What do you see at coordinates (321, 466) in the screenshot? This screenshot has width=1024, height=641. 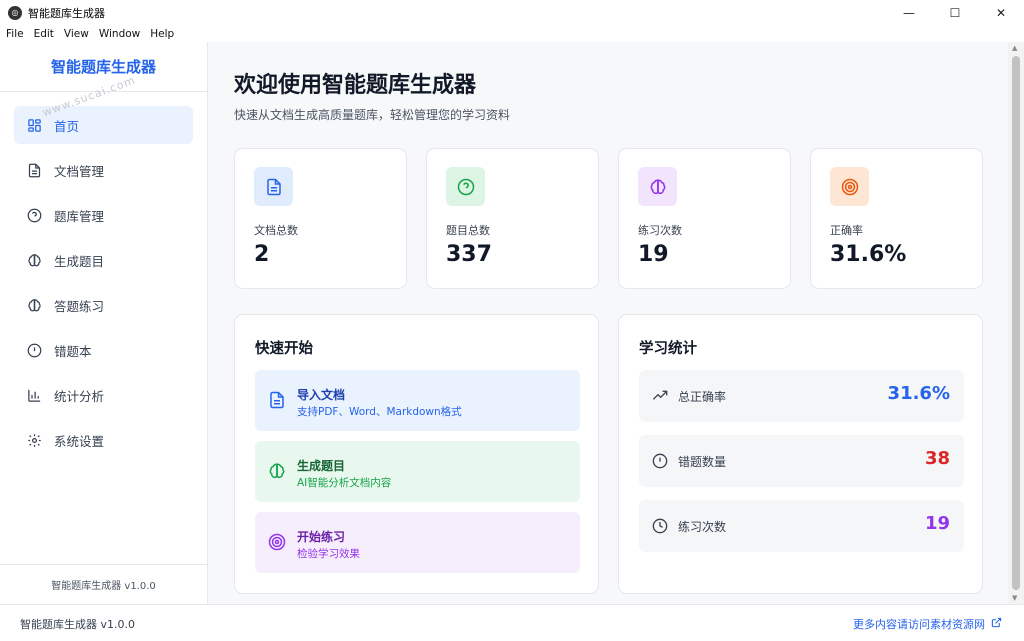 I see `quick-start-title: 生成题目` at bounding box center [321, 466].